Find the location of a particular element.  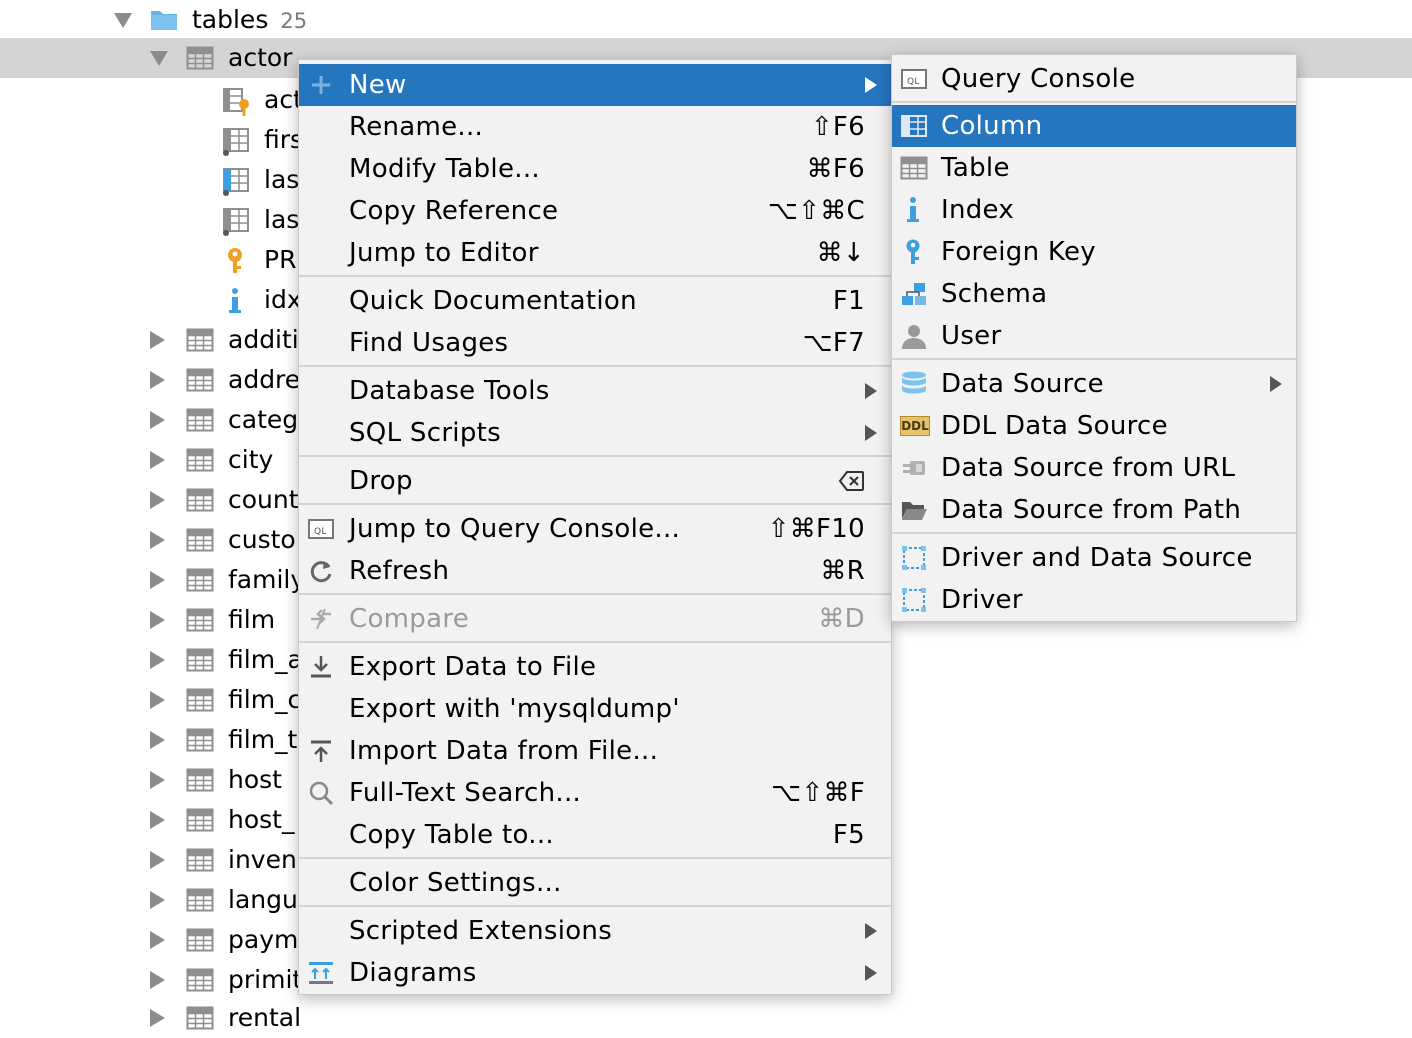

tree-table-label: actor is located at coordinates (260, 57).